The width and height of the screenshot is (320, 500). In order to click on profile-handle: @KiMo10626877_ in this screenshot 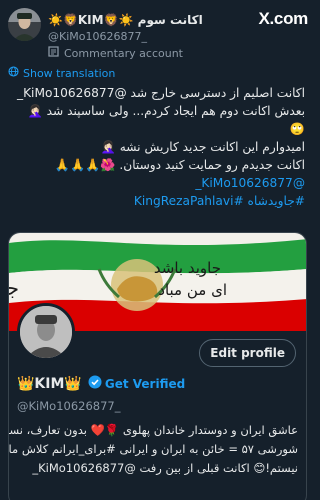, I will do `click(69, 406)`.